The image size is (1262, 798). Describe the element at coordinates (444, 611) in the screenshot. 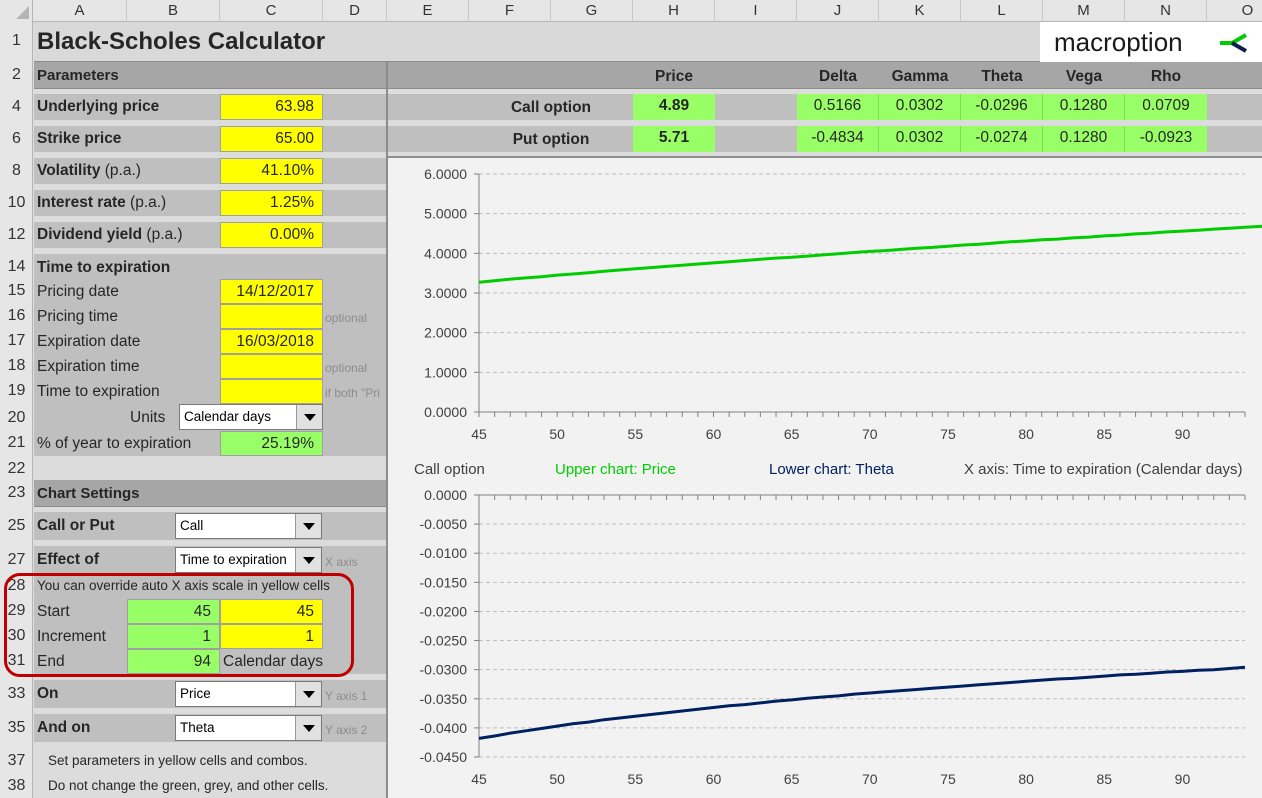

I see `y-tick-label: -0.0200` at that location.